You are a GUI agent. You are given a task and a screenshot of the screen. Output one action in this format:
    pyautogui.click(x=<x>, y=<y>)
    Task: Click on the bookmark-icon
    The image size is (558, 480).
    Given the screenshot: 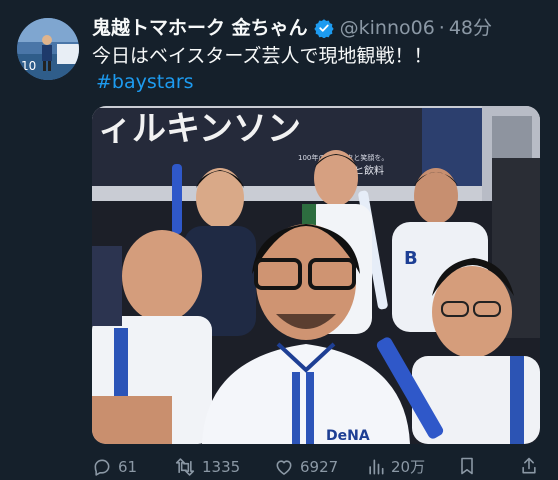 What is the action you would take?
    pyautogui.click(x=467, y=466)
    